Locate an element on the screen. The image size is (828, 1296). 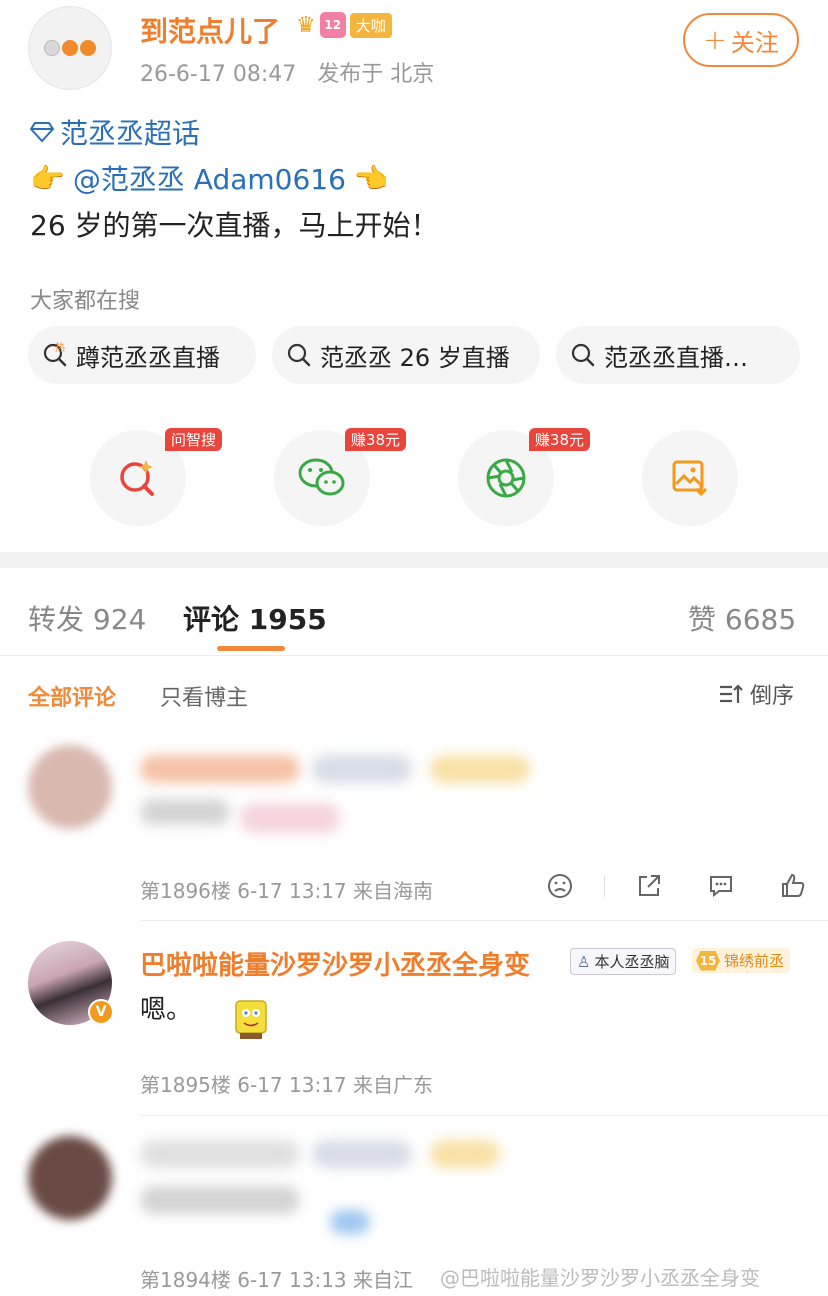
tab-likes: 赞 6685 is located at coordinates (742, 618).